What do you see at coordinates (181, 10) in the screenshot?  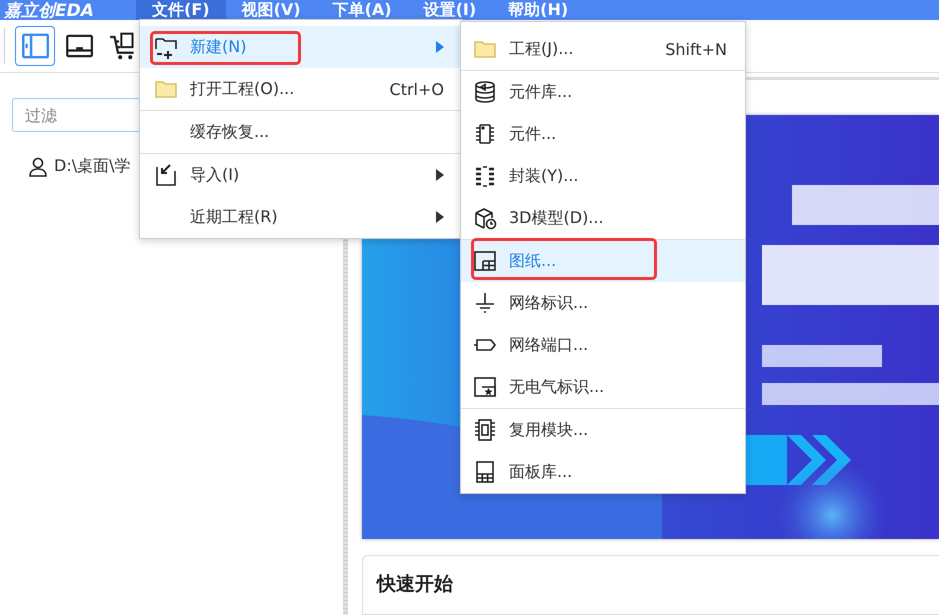 I see `menu-title: 文件(F)` at bounding box center [181, 10].